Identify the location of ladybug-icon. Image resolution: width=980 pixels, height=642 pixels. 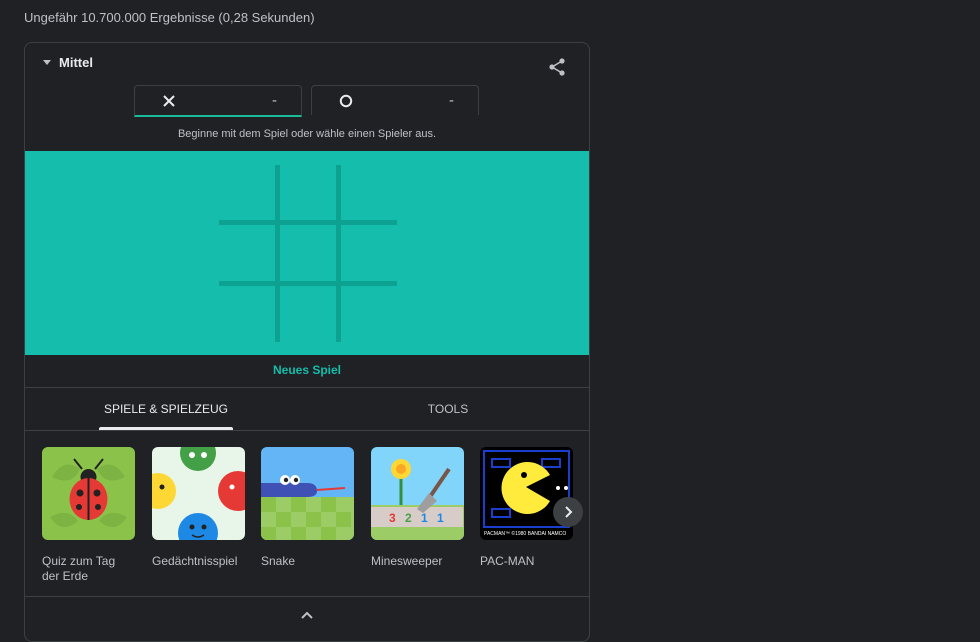
(88, 493).